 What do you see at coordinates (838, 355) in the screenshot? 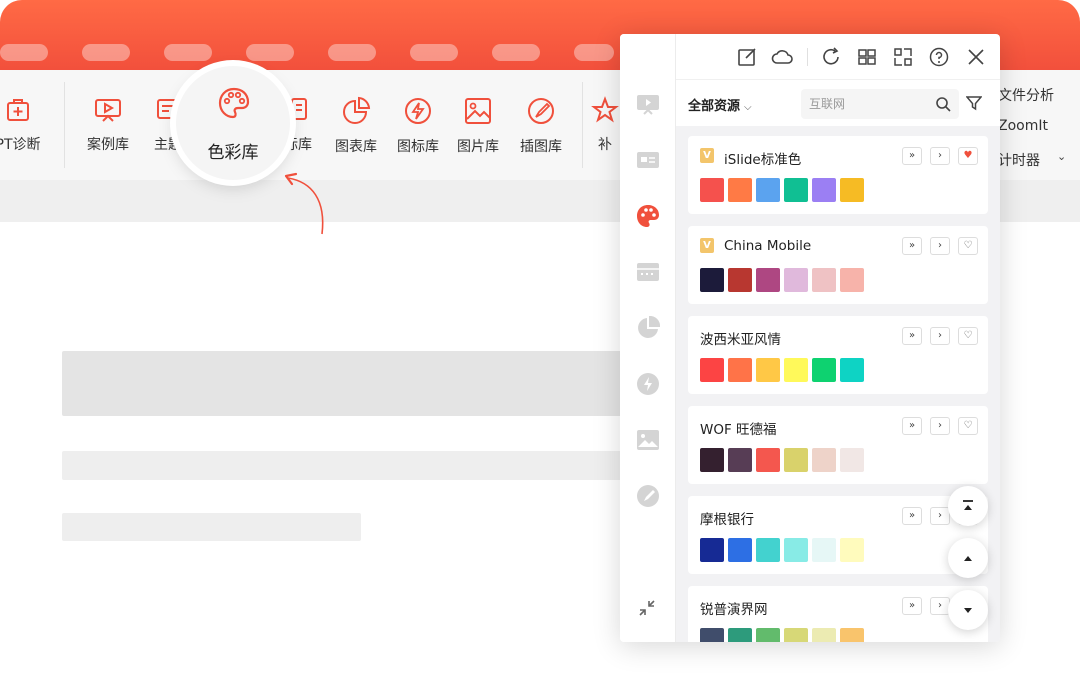
I see `palette-card: 波西米亚风情 » › ♡` at bounding box center [838, 355].